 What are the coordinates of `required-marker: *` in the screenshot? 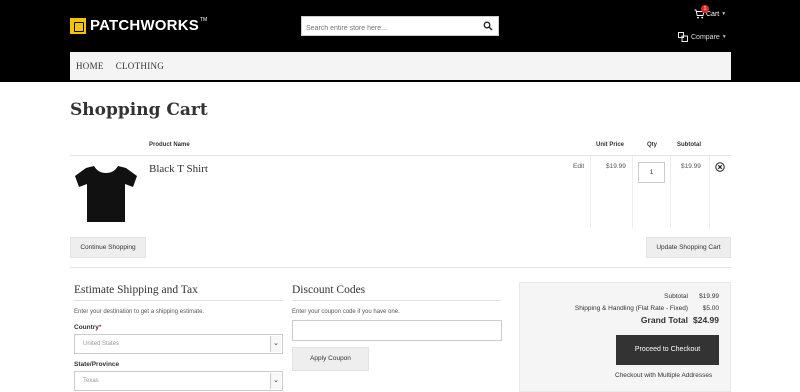 It's located at (100, 327).